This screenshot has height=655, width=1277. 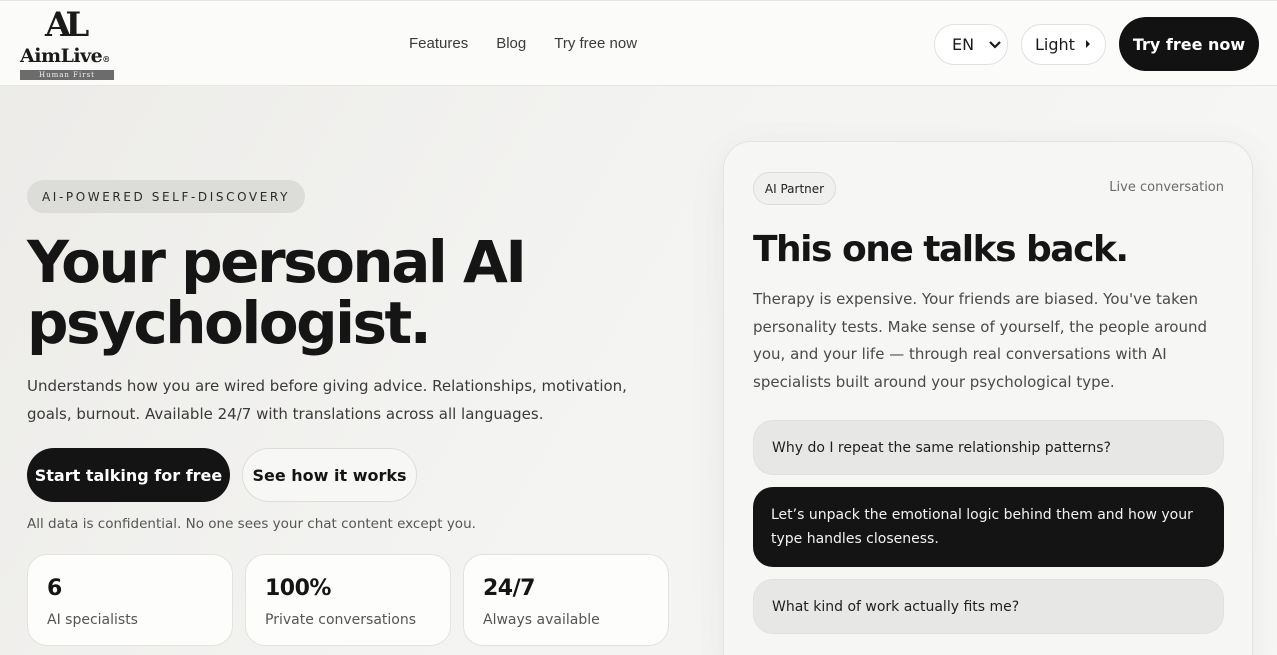 What do you see at coordinates (67, 25) in the screenshot?
I see `logo-mark: AL` at bounding box center [67, 25].